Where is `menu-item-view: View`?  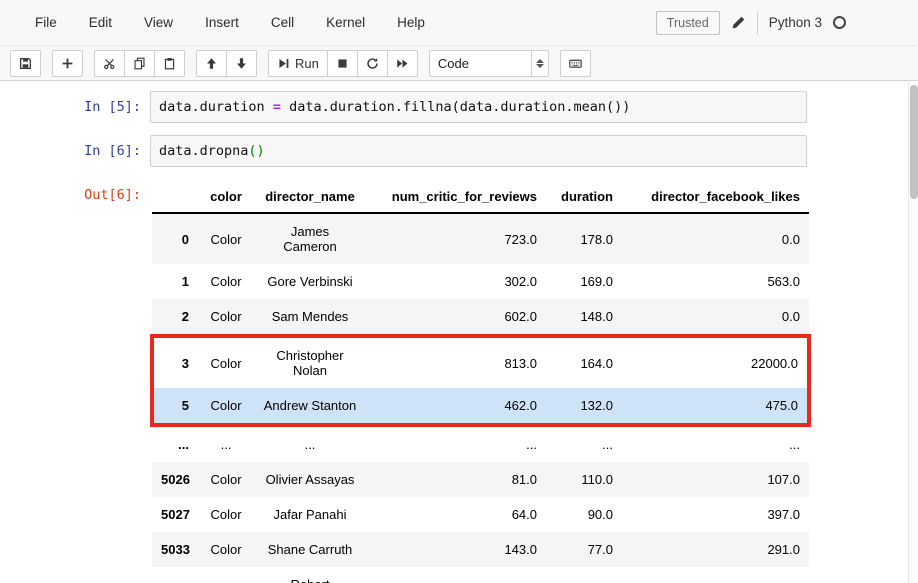
menu-item-view: View is located at coordinates (158, 22).